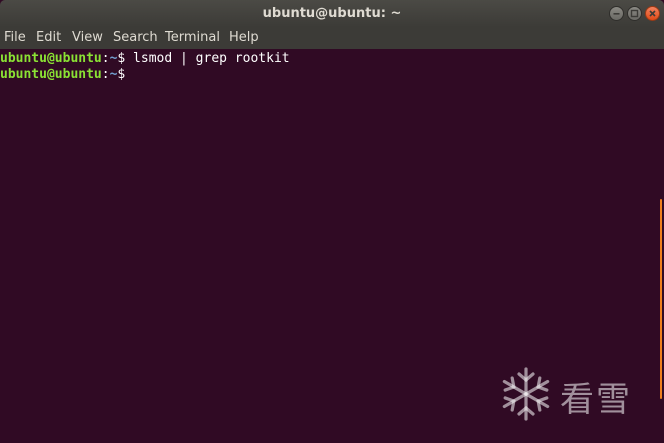 The height and width of the screenshot is (443, 664). What do you see at coordinates (87, 38) in the screenshot?
I see `menu-view: View` at bounding box center [87, 38].